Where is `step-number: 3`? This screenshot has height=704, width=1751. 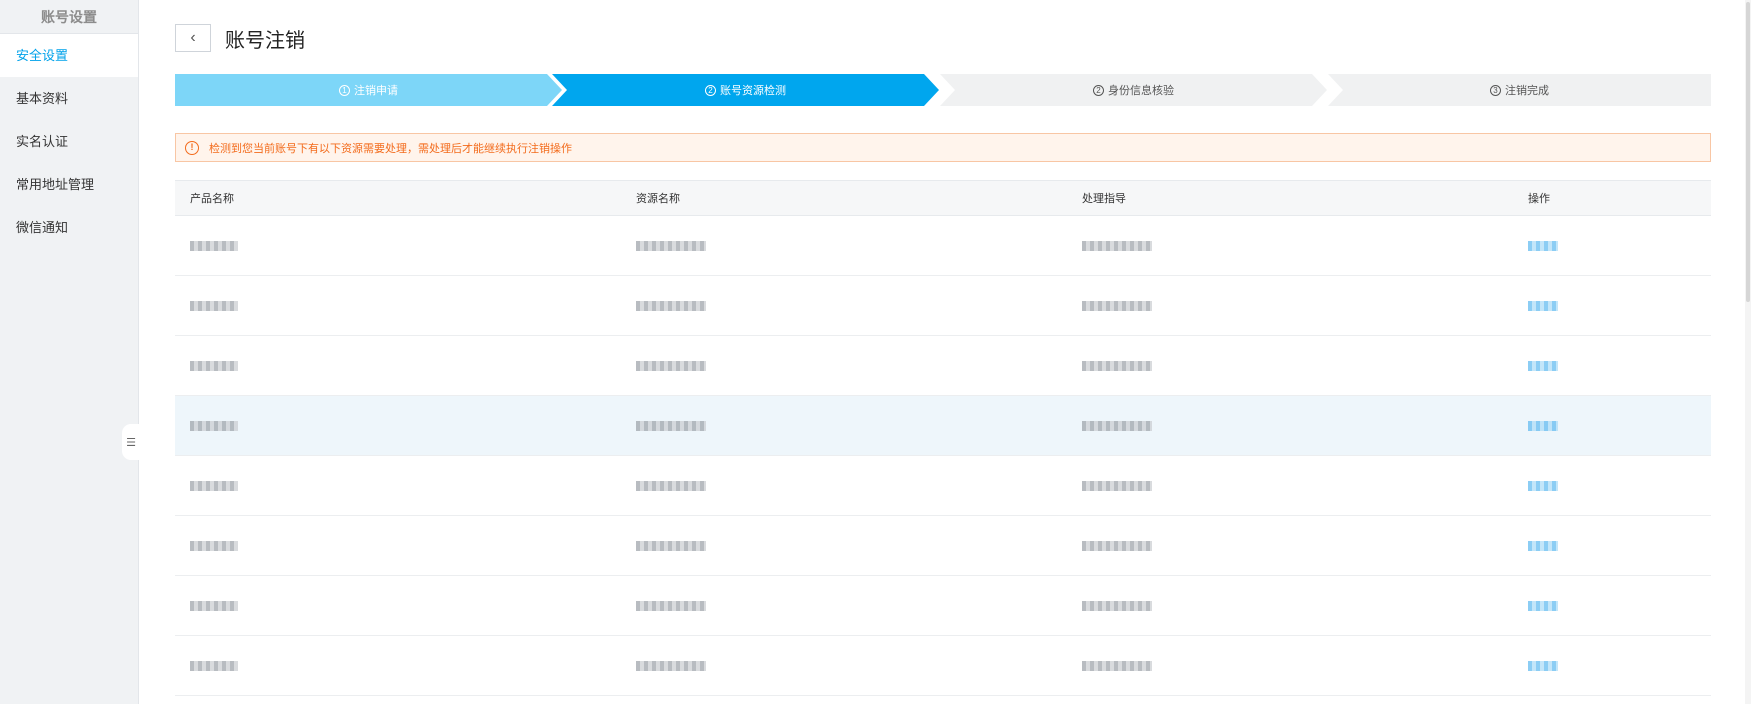 step-number: 3 is located at coordinates (1495, 90).